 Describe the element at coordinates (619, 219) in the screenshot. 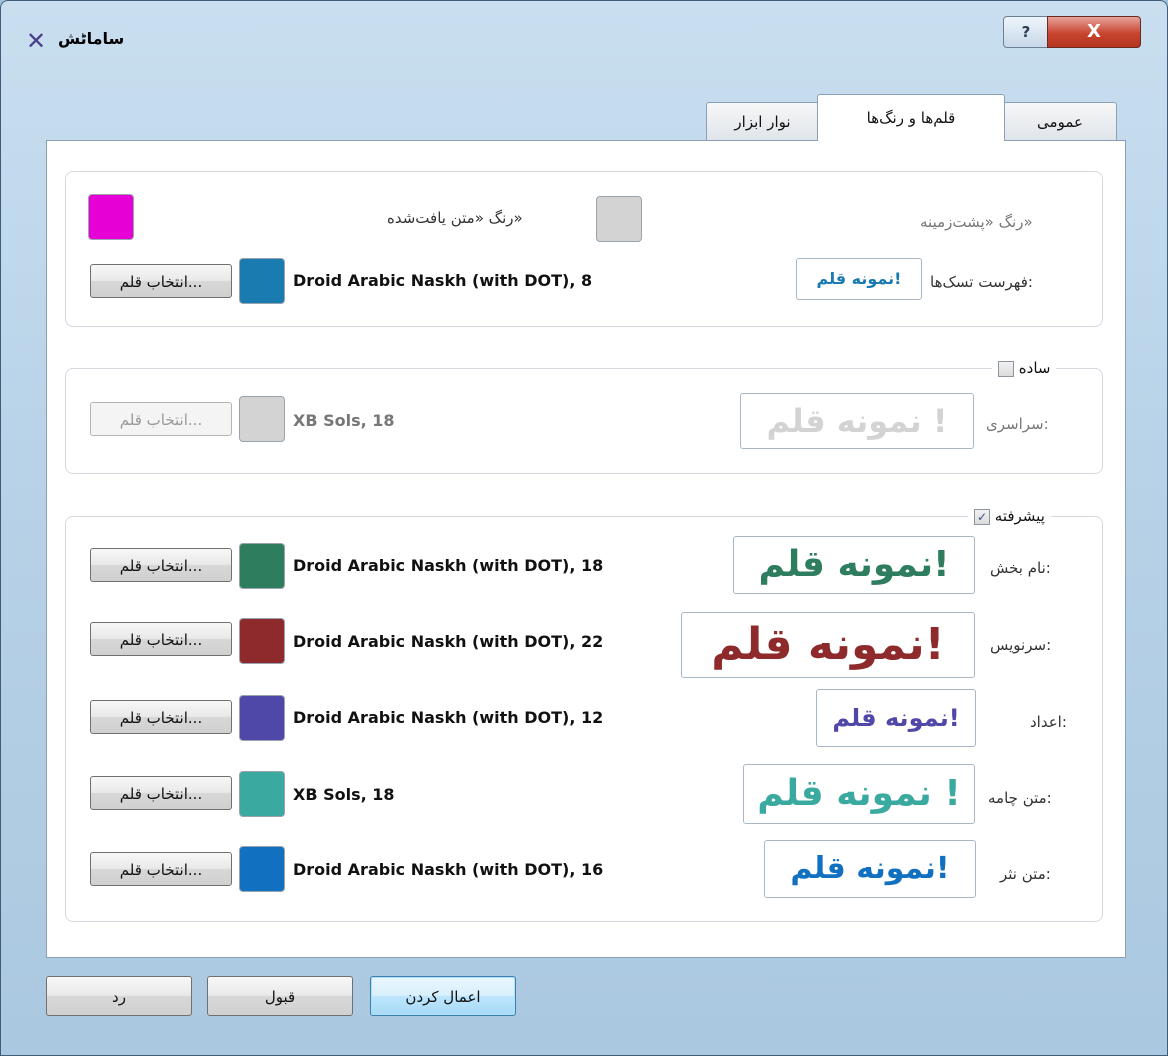

I see `found-text-color-swatch` at that location.